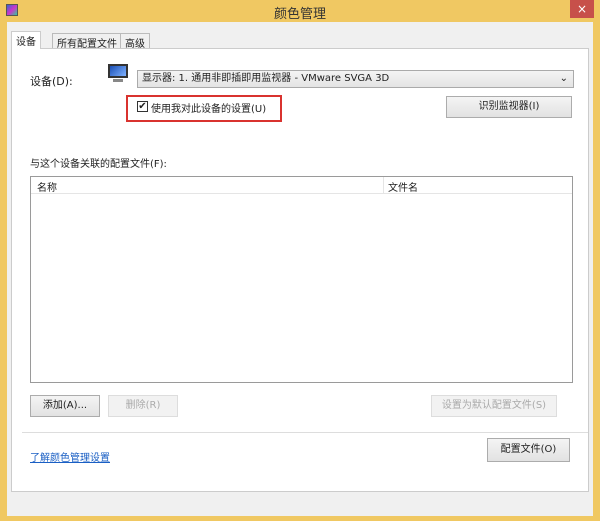 The height and width of the screenshot is (521, 600). I want to click on profiles-label: 与这个设备关联的配置文件(F):, so click(98, 164).